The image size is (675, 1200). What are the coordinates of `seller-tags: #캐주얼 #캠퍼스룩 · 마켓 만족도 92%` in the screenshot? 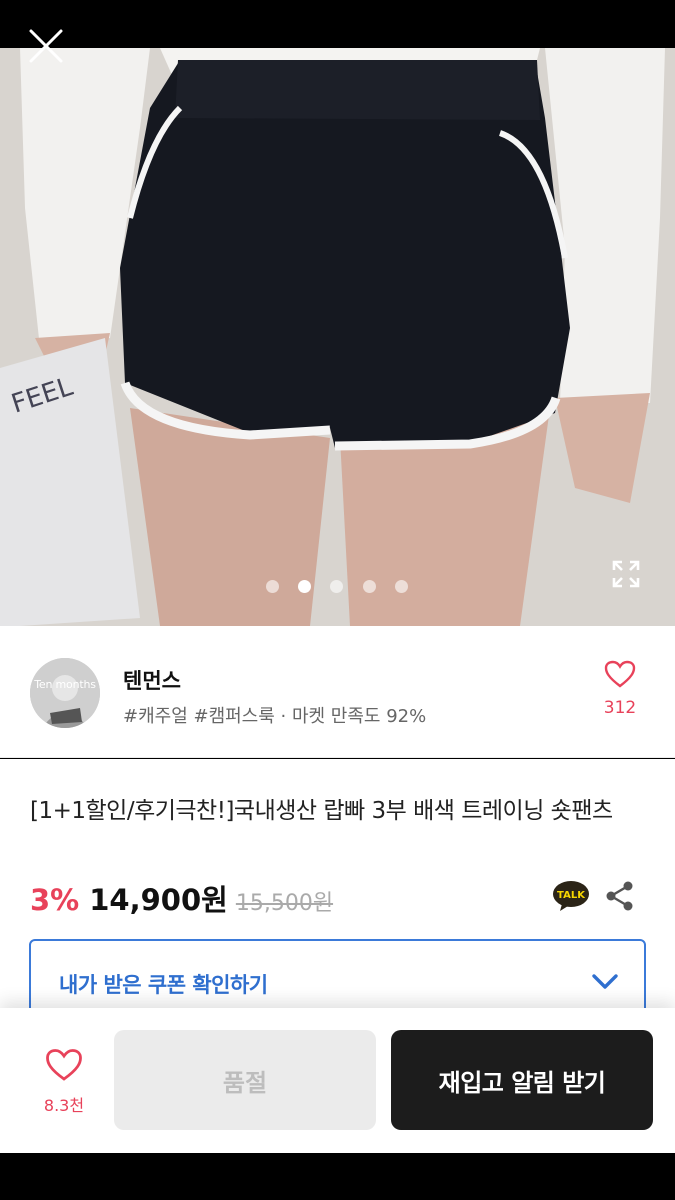 It's located at (275, 716).